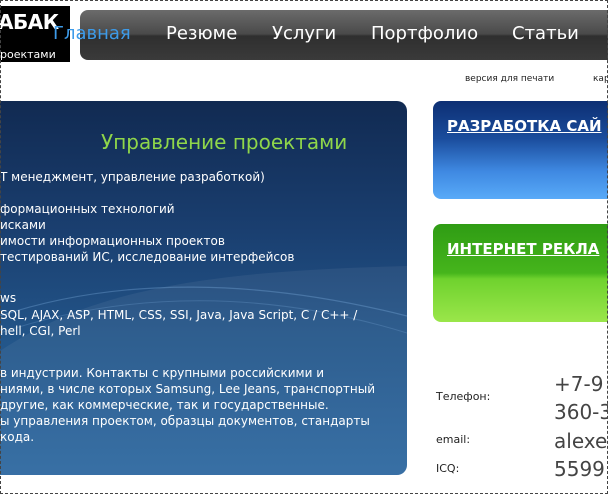  I want to click on content-line: исками, so click(23, 225).